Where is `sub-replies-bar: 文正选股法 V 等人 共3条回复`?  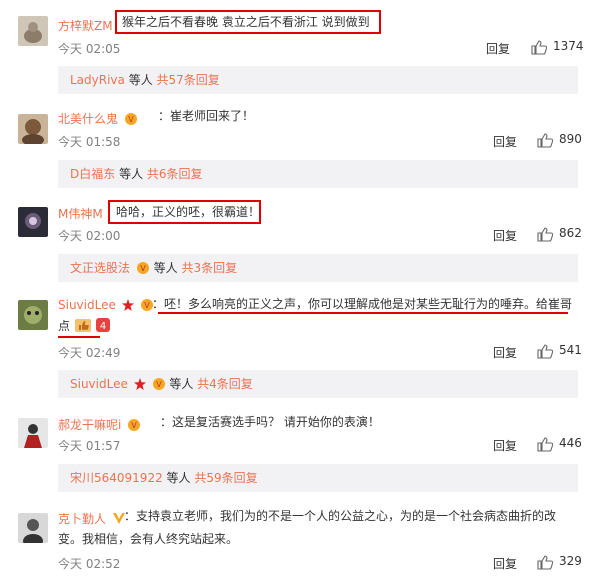
sub-replies-bar: 文正选股法 V 等人 共3条回复 is located at coordinates (318, 268).